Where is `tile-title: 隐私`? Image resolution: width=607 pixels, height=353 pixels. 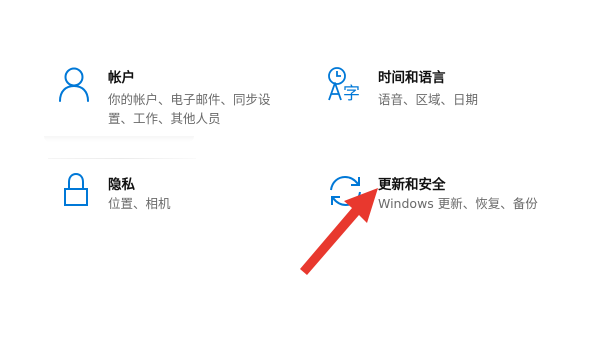
tile-title: 隐私 is located at coordinates (121, 185).